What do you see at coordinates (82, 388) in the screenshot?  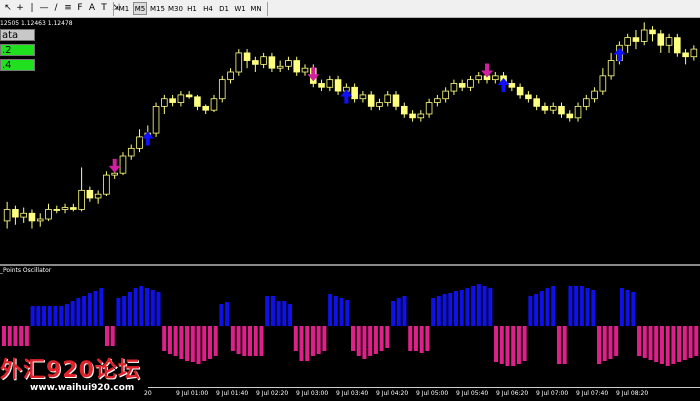 I see `watermark-url: www.waihui920.com` at bounding box center [82, 388].